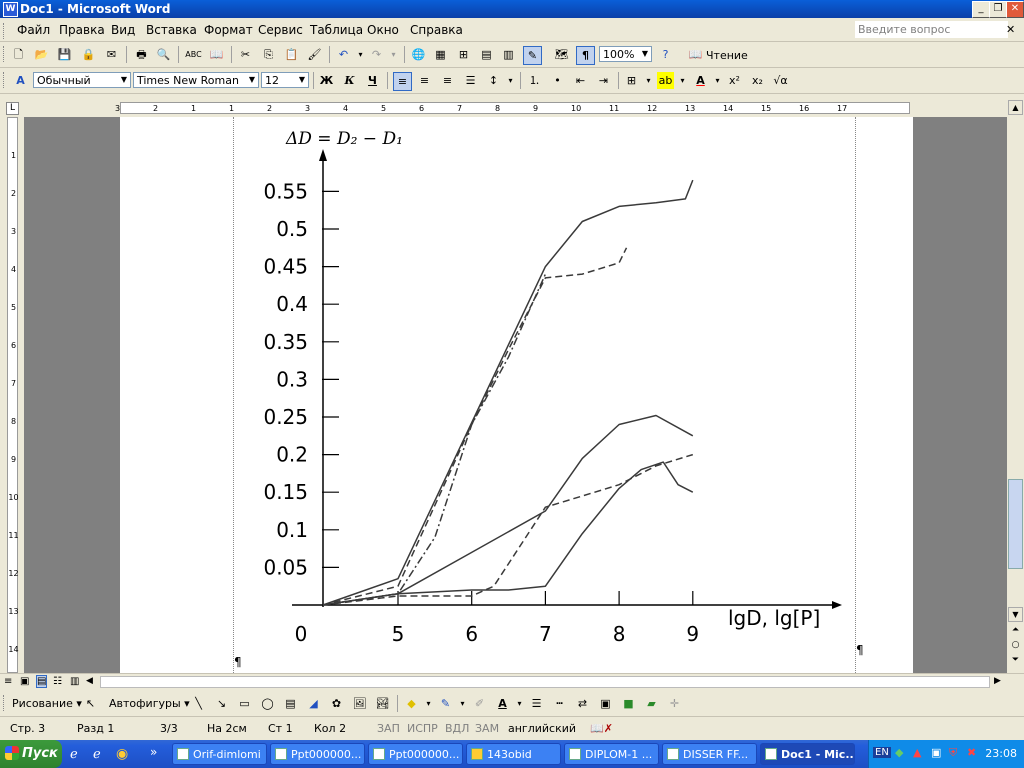 The image size is (1024, 768). Describe the element at coordinates (8, 681) in the screenshot. I see `normal-view-icon: ≡` at that location.